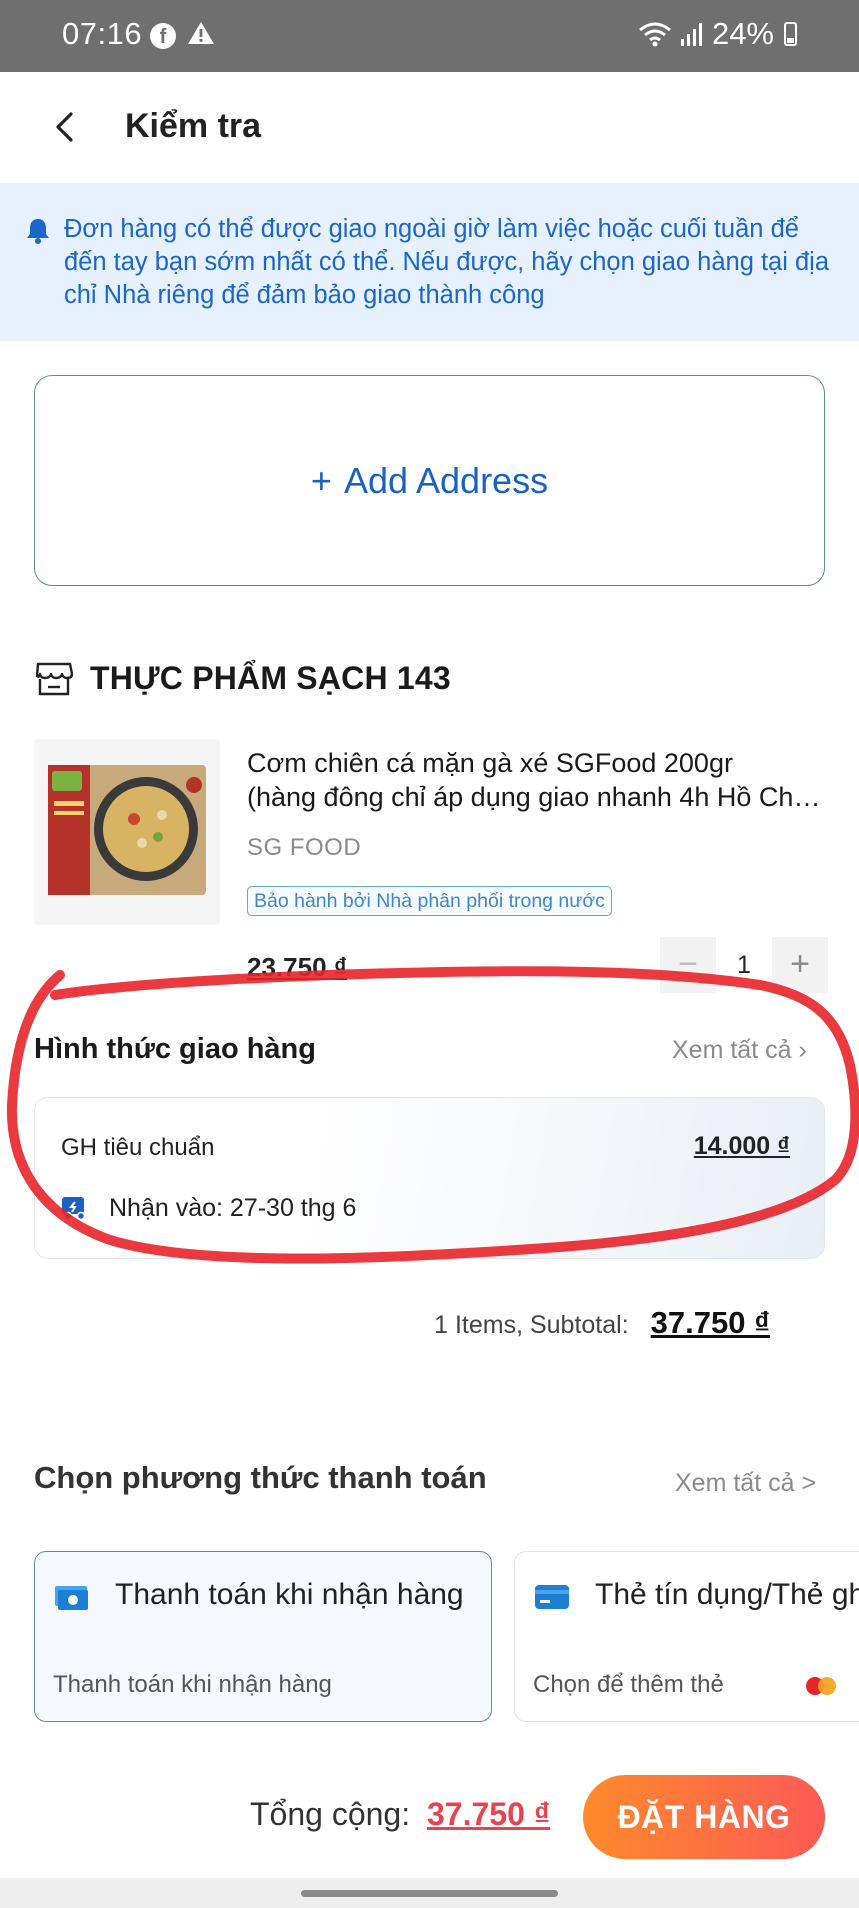 The width and height of the screenshot is (859, 1908). What do you see at coordinates (745, 1483) in the screenshot?
I see `payment-see-all-link: Xem tất cả >` at bounding box center [745, 1483].